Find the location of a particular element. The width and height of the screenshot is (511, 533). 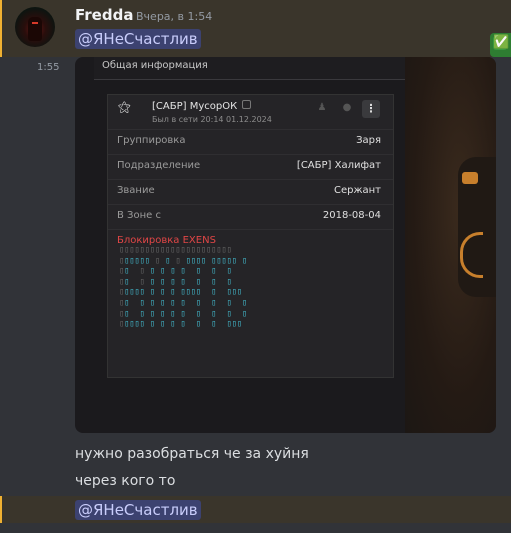

avatar is located at coordinates (35, 27).